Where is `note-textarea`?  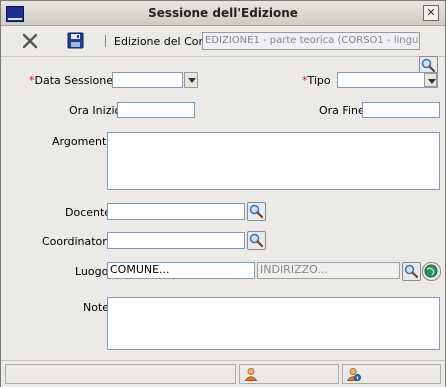
note-textarea is located at coordinates (273, 323).